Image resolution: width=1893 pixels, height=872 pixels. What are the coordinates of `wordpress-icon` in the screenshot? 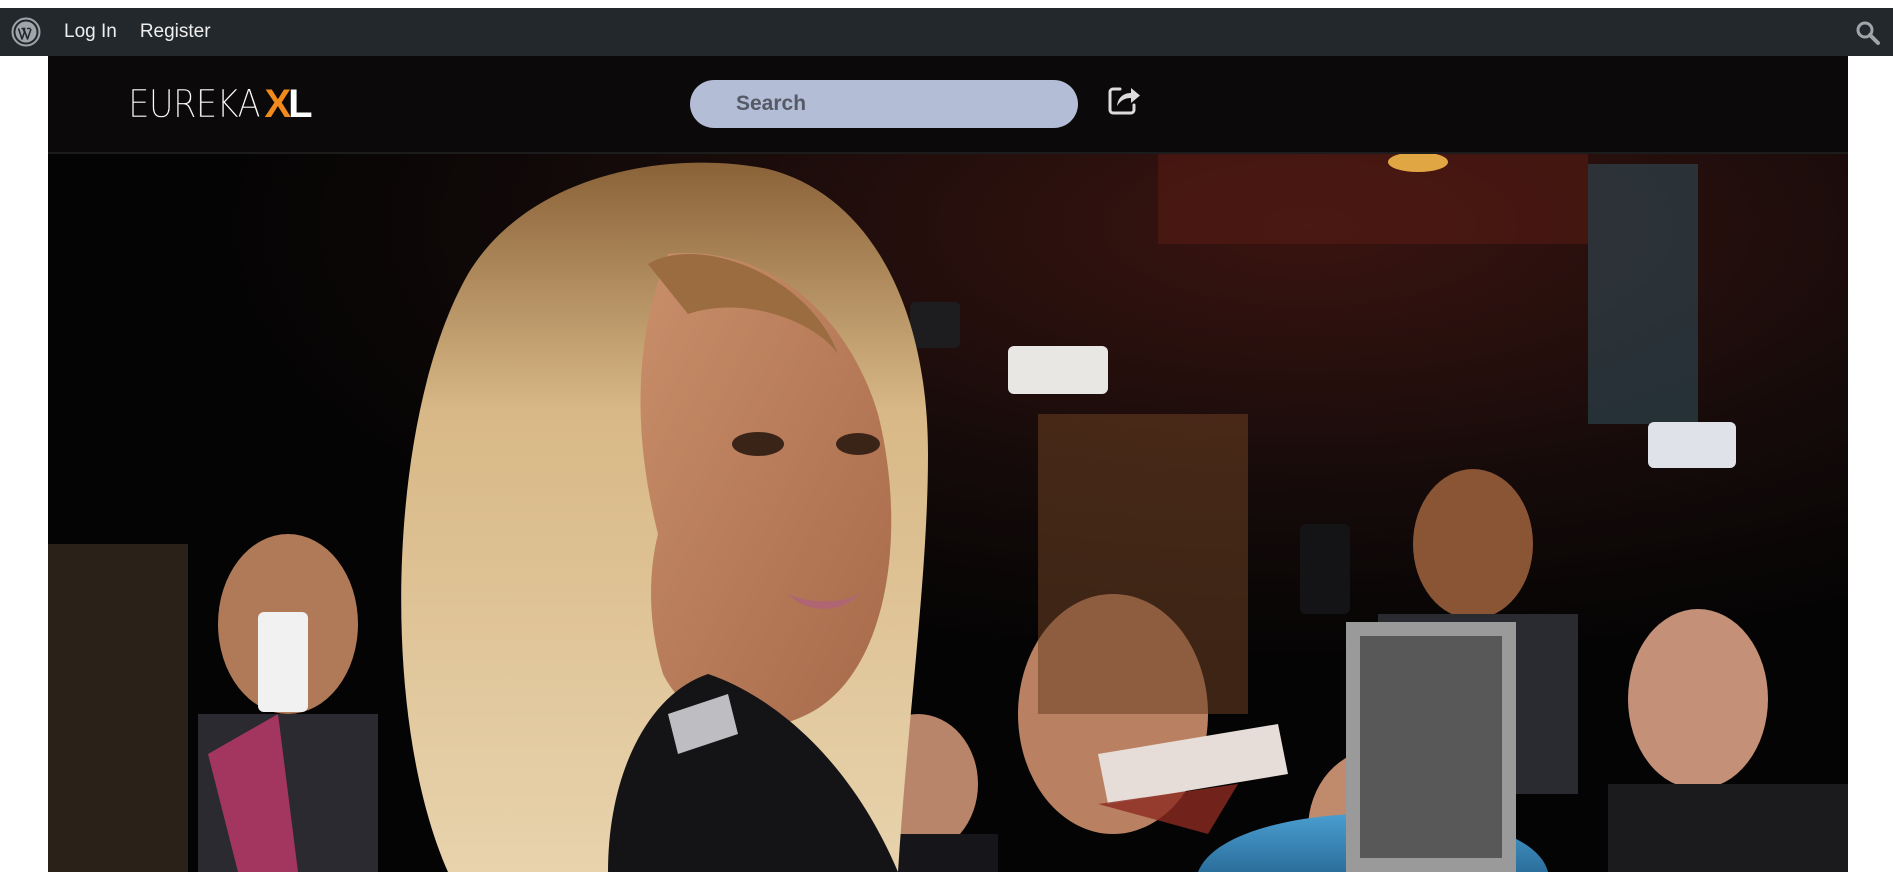 It's located at (26, 32).